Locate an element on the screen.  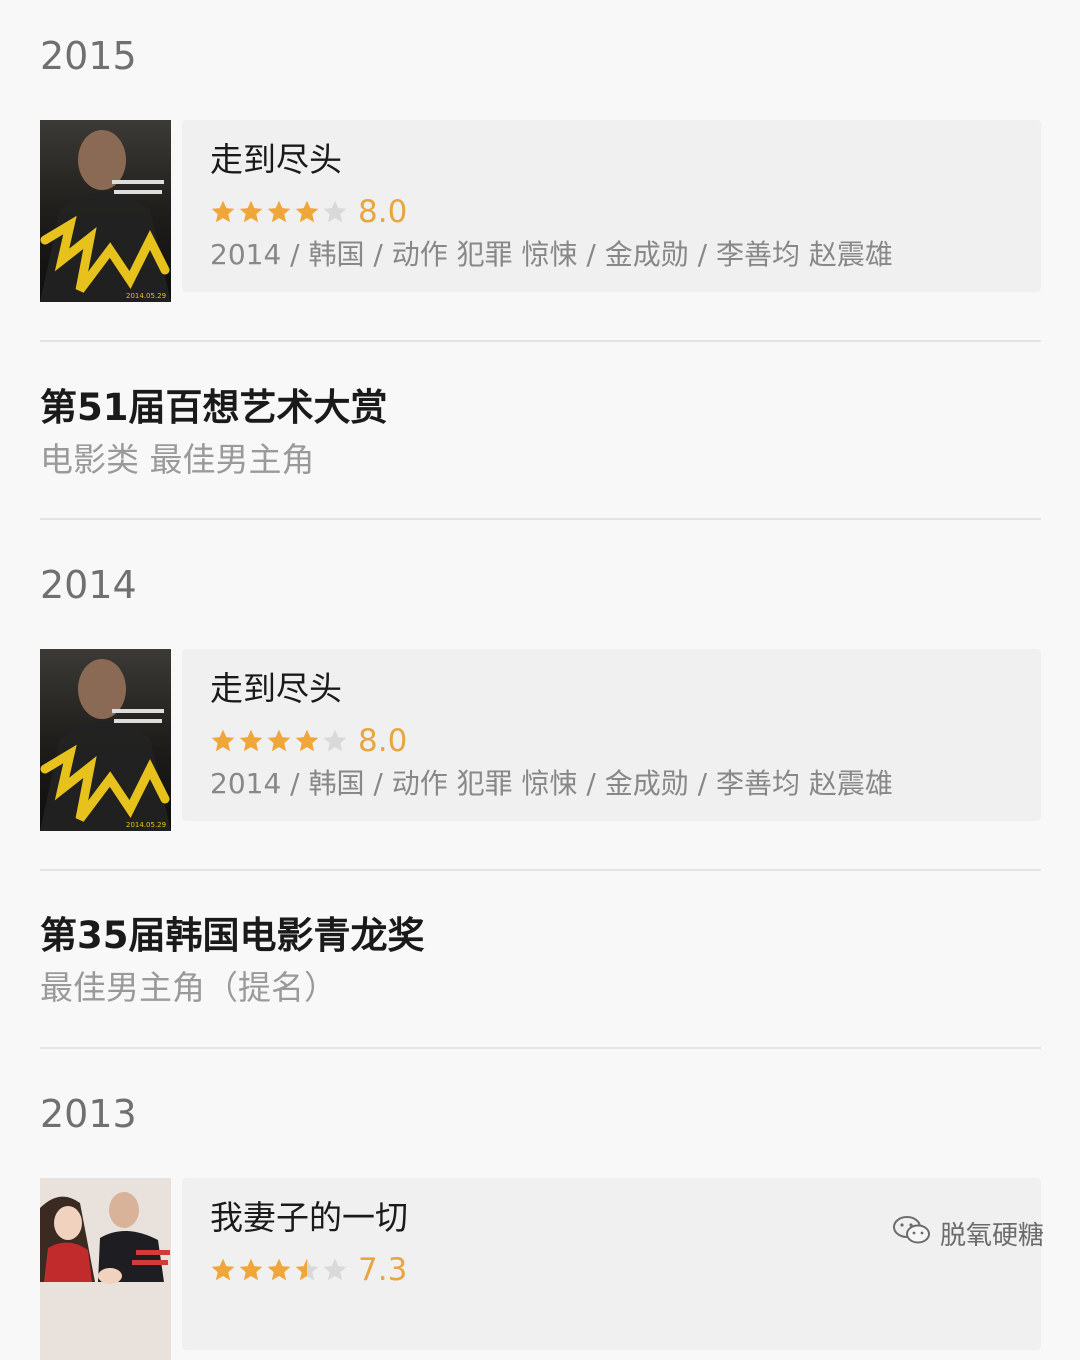
wechat-icon is located at coordinates (912, 1233).